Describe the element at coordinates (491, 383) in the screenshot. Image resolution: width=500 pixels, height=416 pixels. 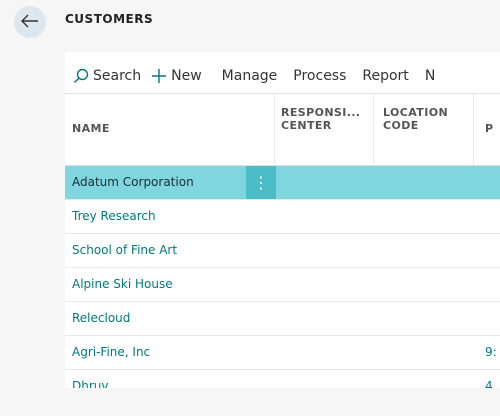
I see `cell-partial: 4.` at that location.